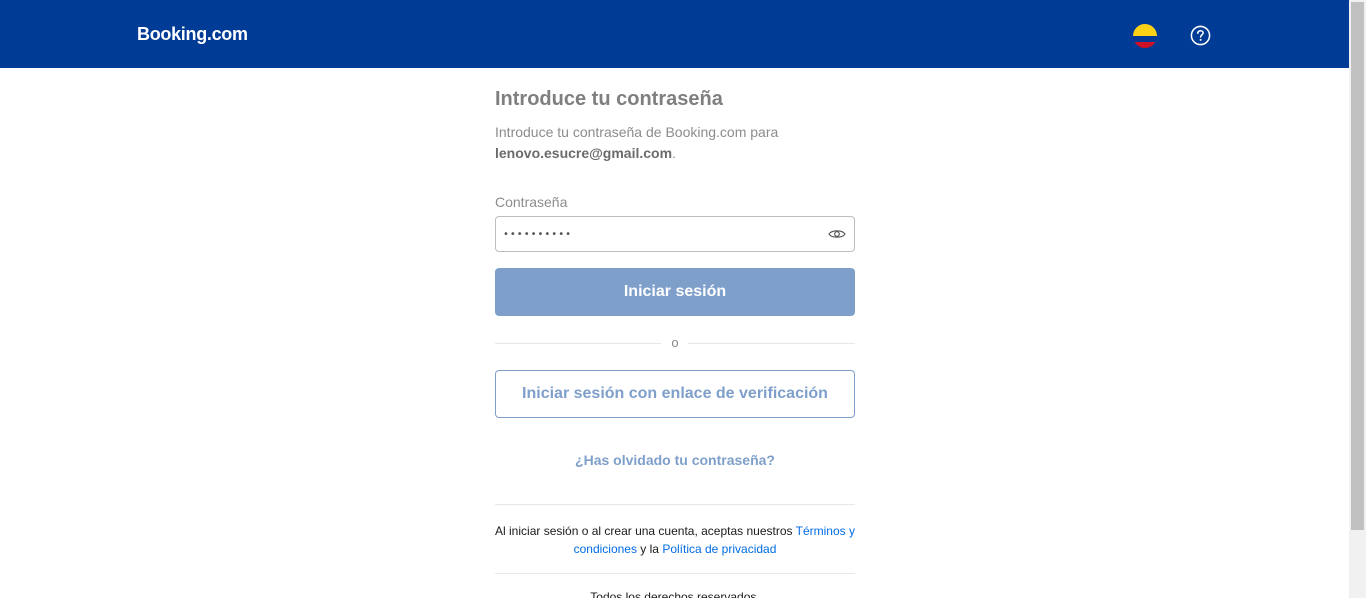 Image resolution: width=1366 pixels, height=598 pixels. What do you see at coordinates (1145, 36) in the screenshot?
I see `colombia-flag-icon` at bounding box center [1145, 36].